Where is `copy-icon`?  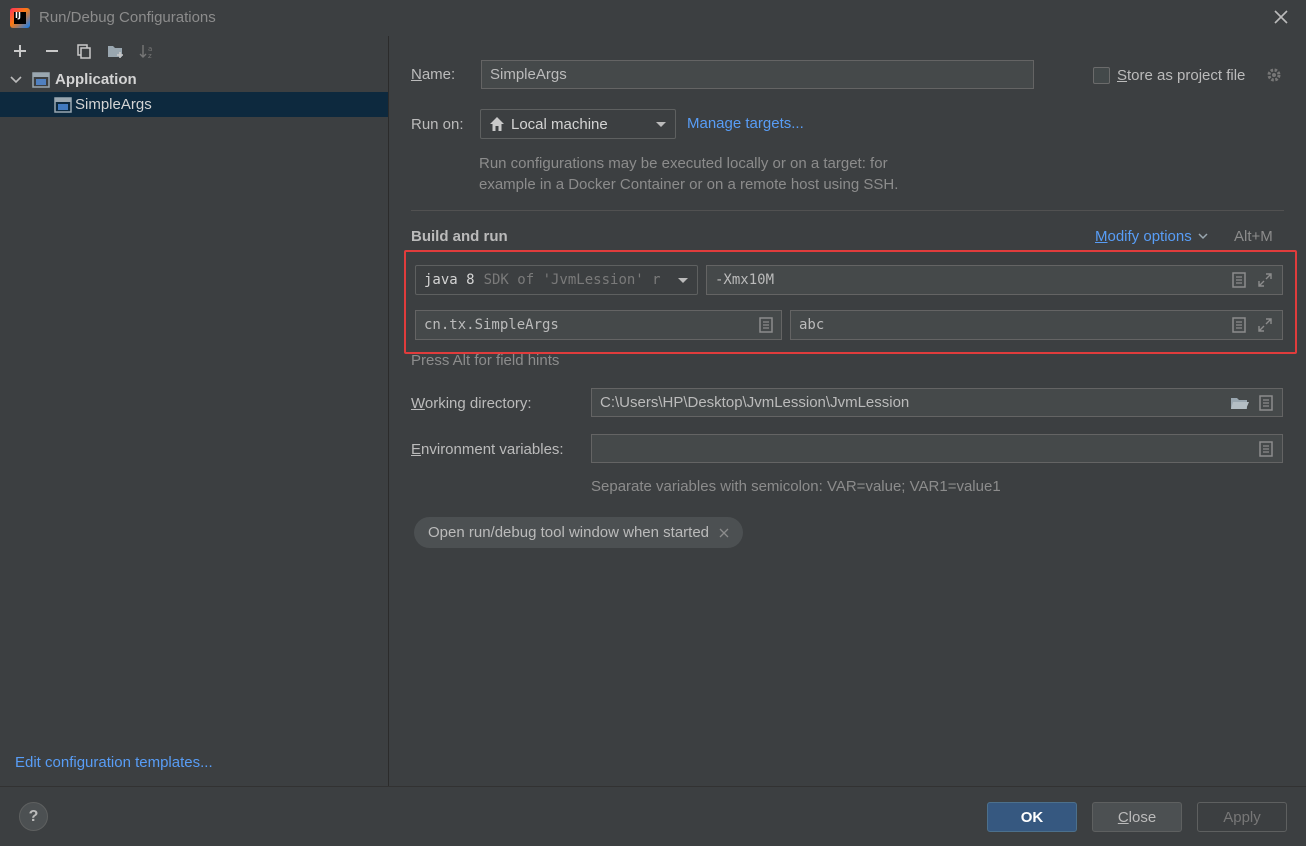 copy-icon is located at coordinates (84, 51).